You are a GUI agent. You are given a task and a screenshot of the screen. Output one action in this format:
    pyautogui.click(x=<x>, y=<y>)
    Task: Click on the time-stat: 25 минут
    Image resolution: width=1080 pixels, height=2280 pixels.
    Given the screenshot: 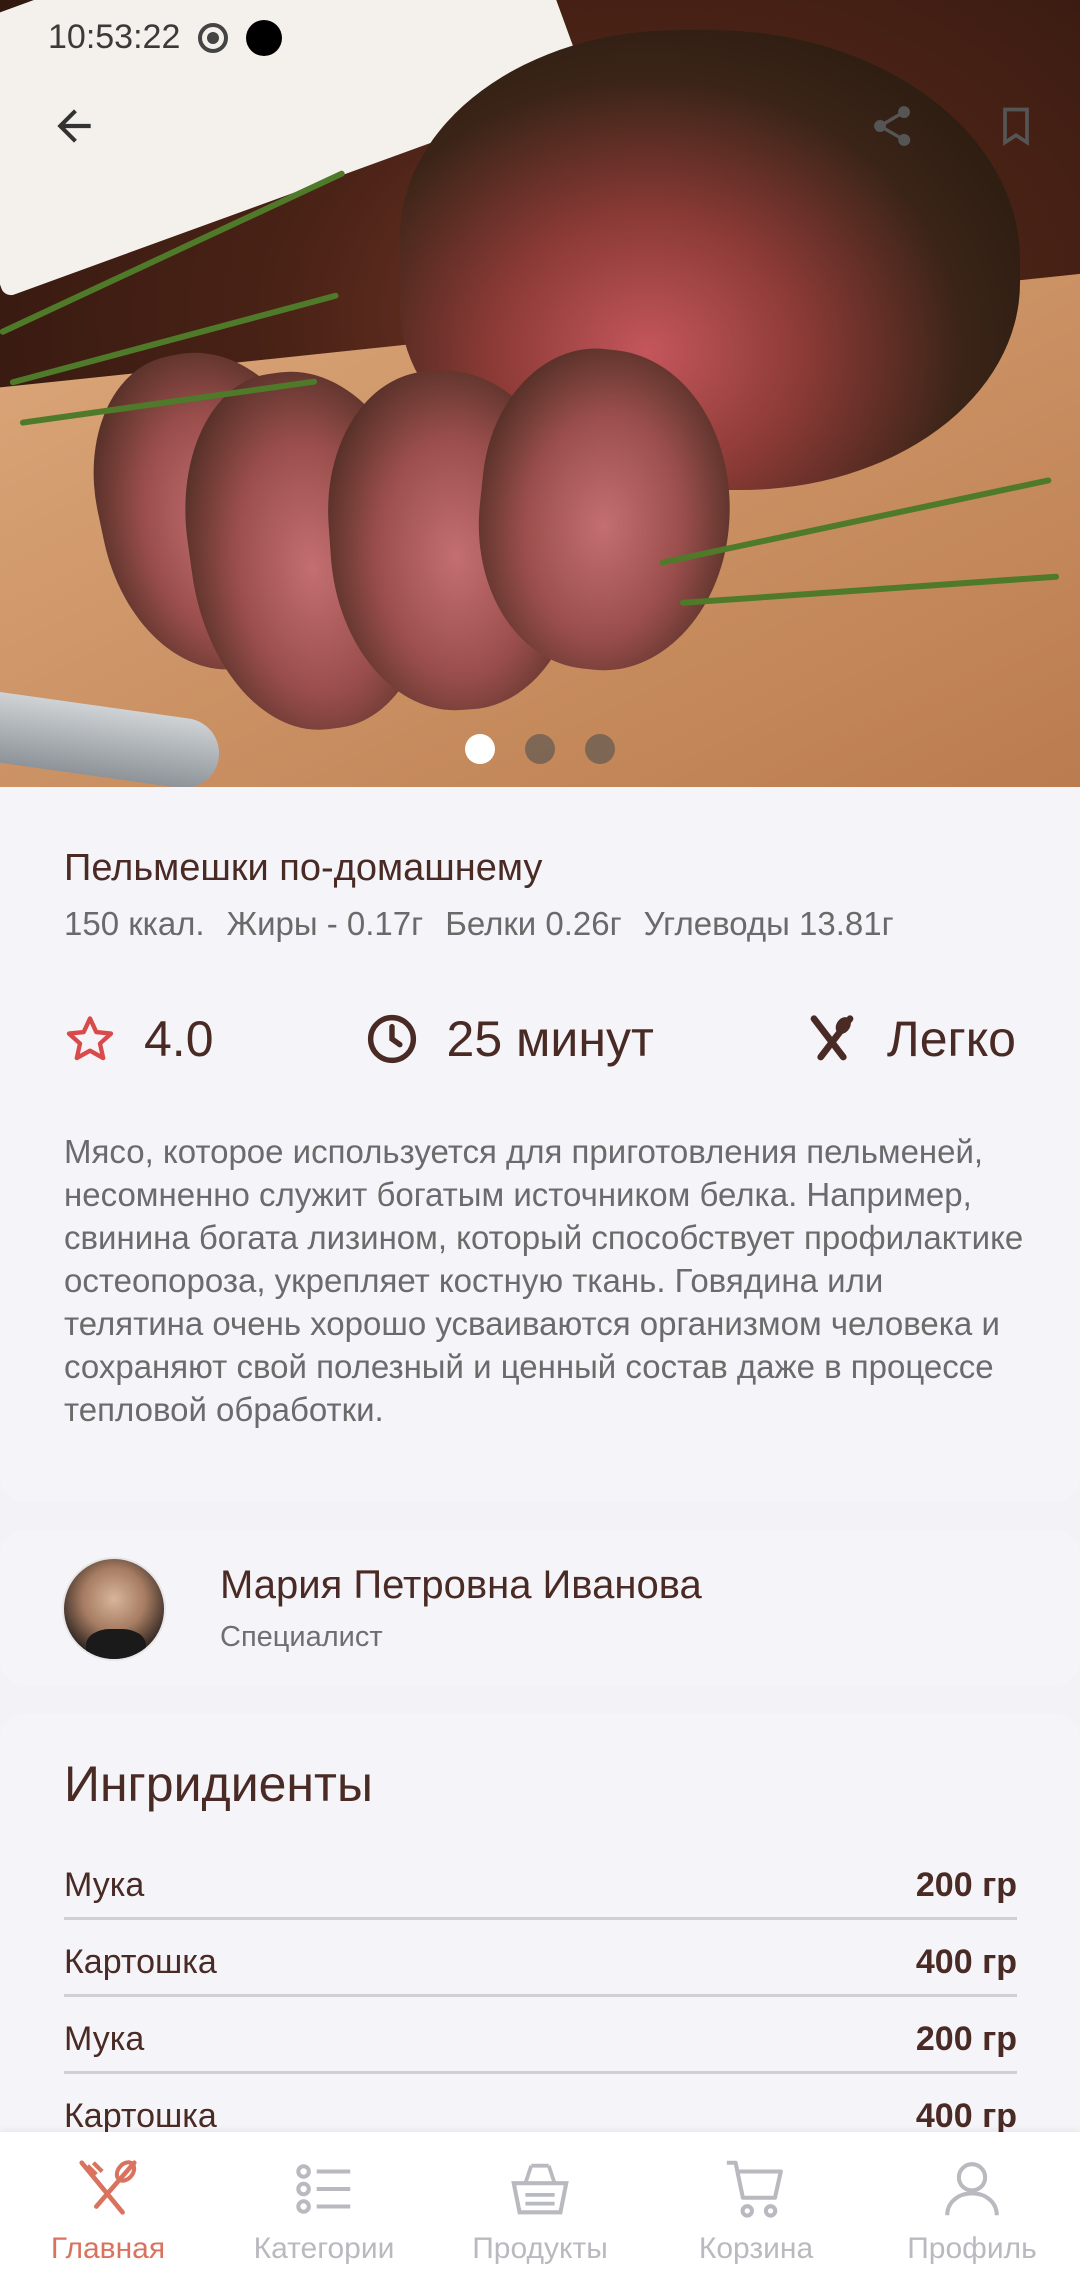 What is the action you would take?
    pyautogui.click(x=509, y=1039)
    